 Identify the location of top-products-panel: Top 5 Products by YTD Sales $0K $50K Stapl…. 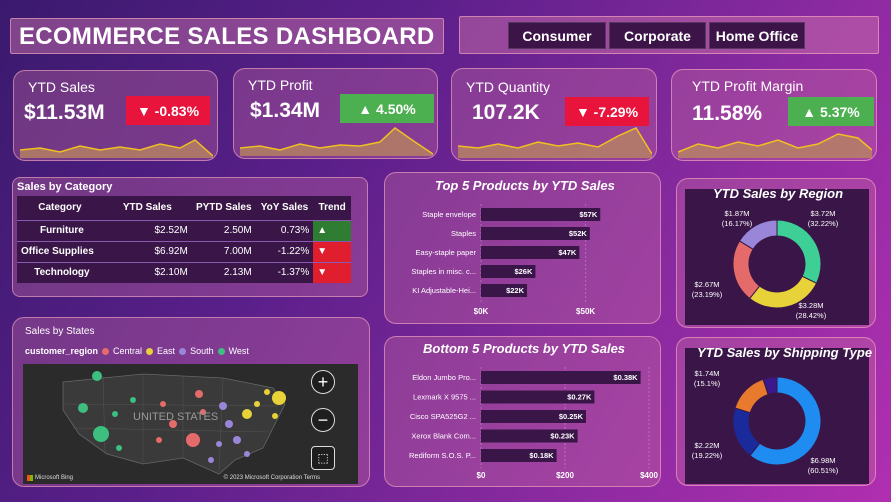
(522, 248).